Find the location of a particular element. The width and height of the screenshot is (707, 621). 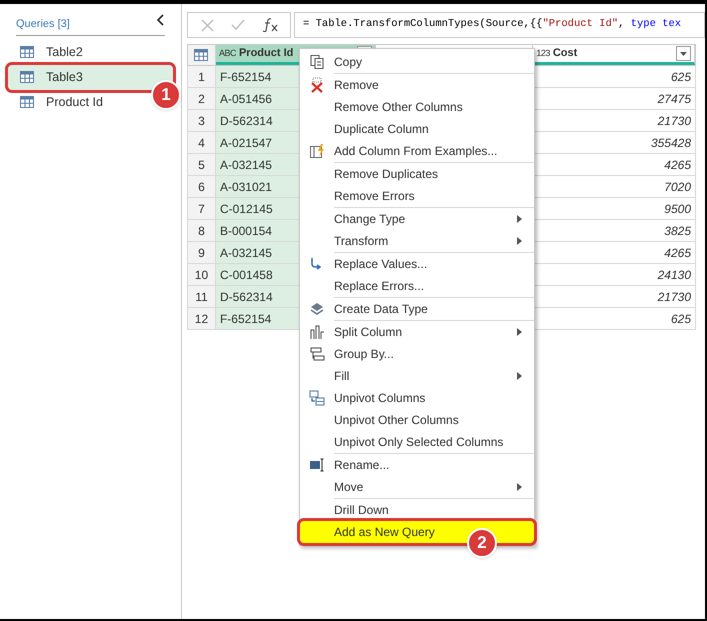

row-number: 1 is located at coordinates (202, 76).